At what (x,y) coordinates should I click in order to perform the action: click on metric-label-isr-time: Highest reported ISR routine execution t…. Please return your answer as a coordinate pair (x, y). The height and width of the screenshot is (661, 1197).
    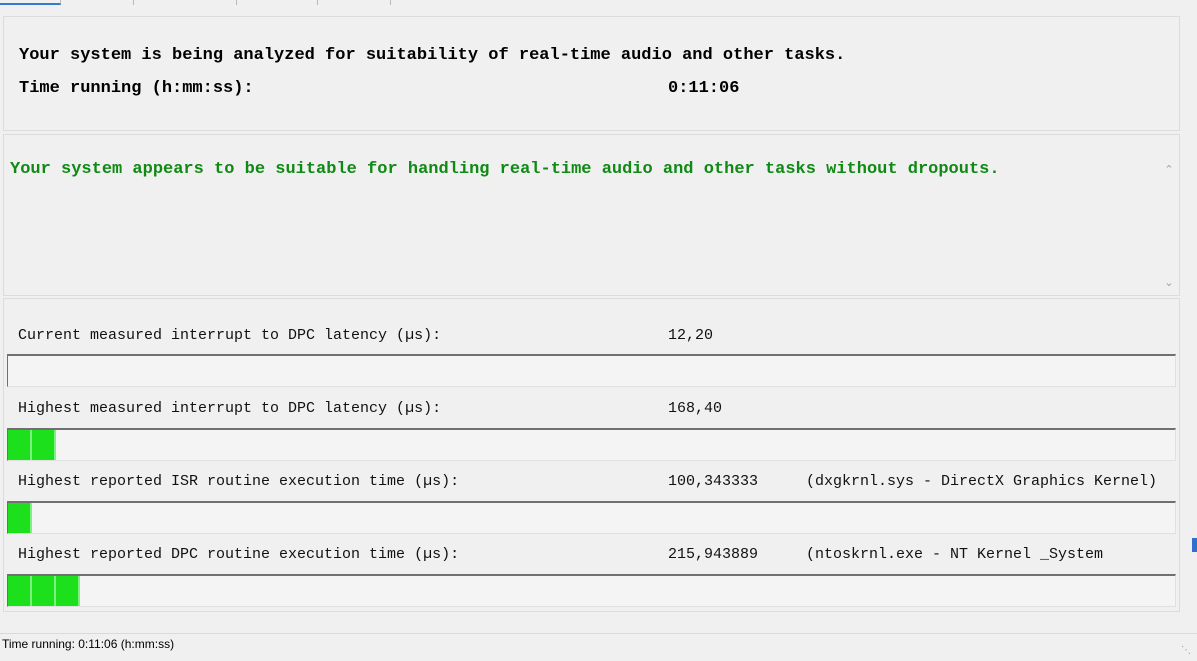
    Looking at the image, I should click on (239, 481).